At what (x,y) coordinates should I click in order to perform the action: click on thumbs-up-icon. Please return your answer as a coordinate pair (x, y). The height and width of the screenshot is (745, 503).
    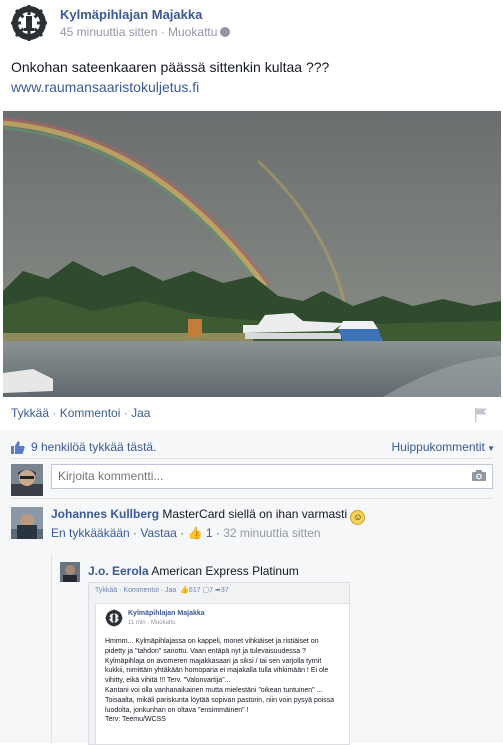
    Looking at the image, I should click on (18, 447).